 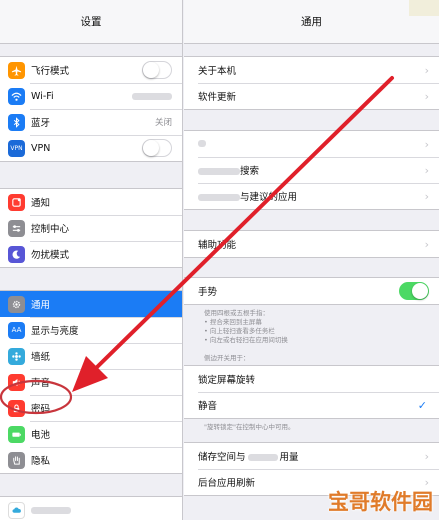 I want to click on wifi-icon, so click(x=16, y=96).